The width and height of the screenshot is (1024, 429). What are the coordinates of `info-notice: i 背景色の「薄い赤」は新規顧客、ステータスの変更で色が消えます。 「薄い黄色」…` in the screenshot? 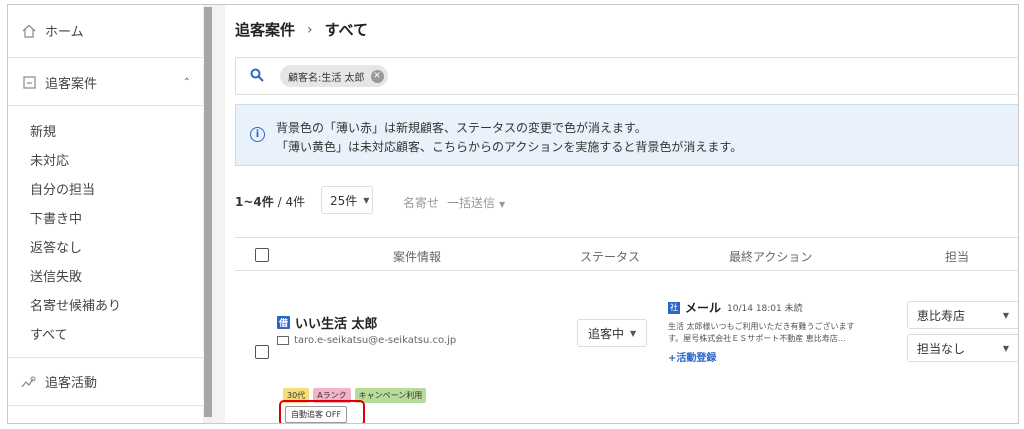 It's located at (626, 135).